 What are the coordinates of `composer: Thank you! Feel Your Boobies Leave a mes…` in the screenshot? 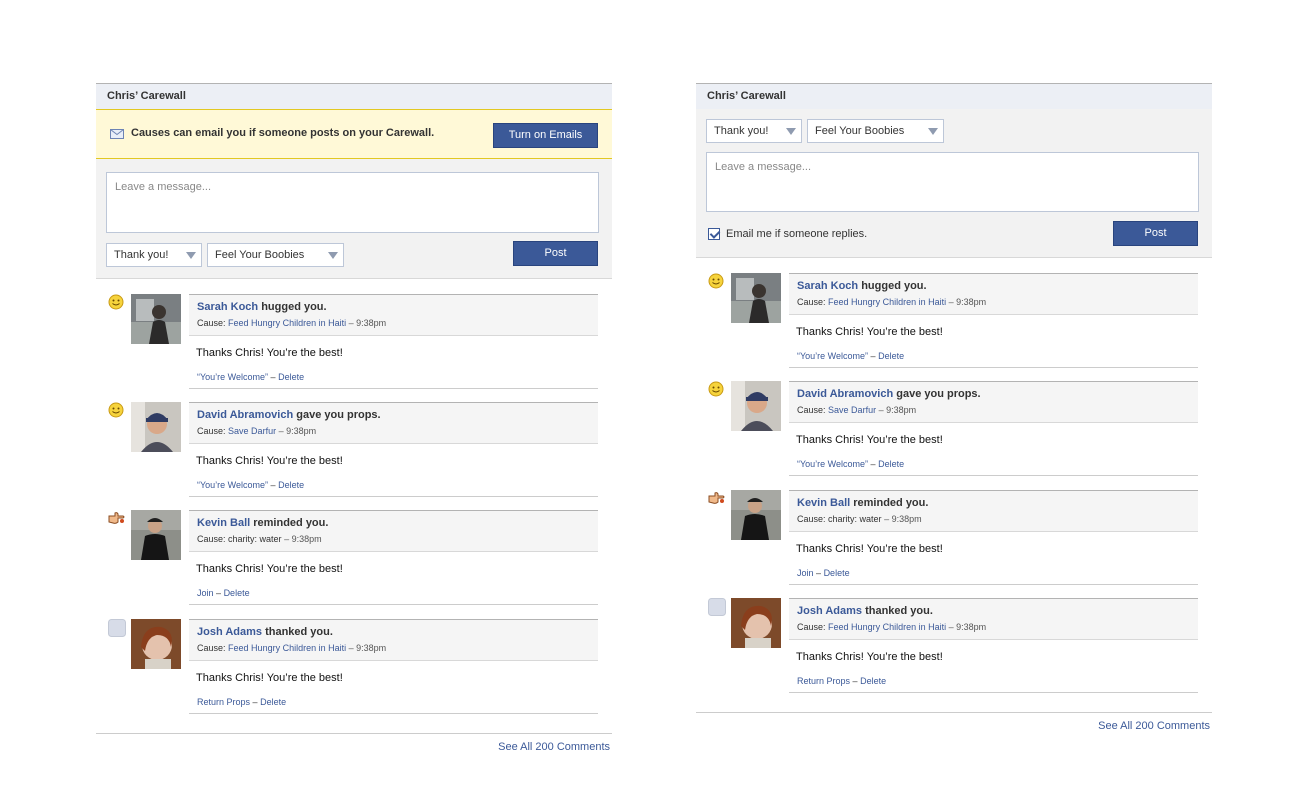 It's located at (954, 183).